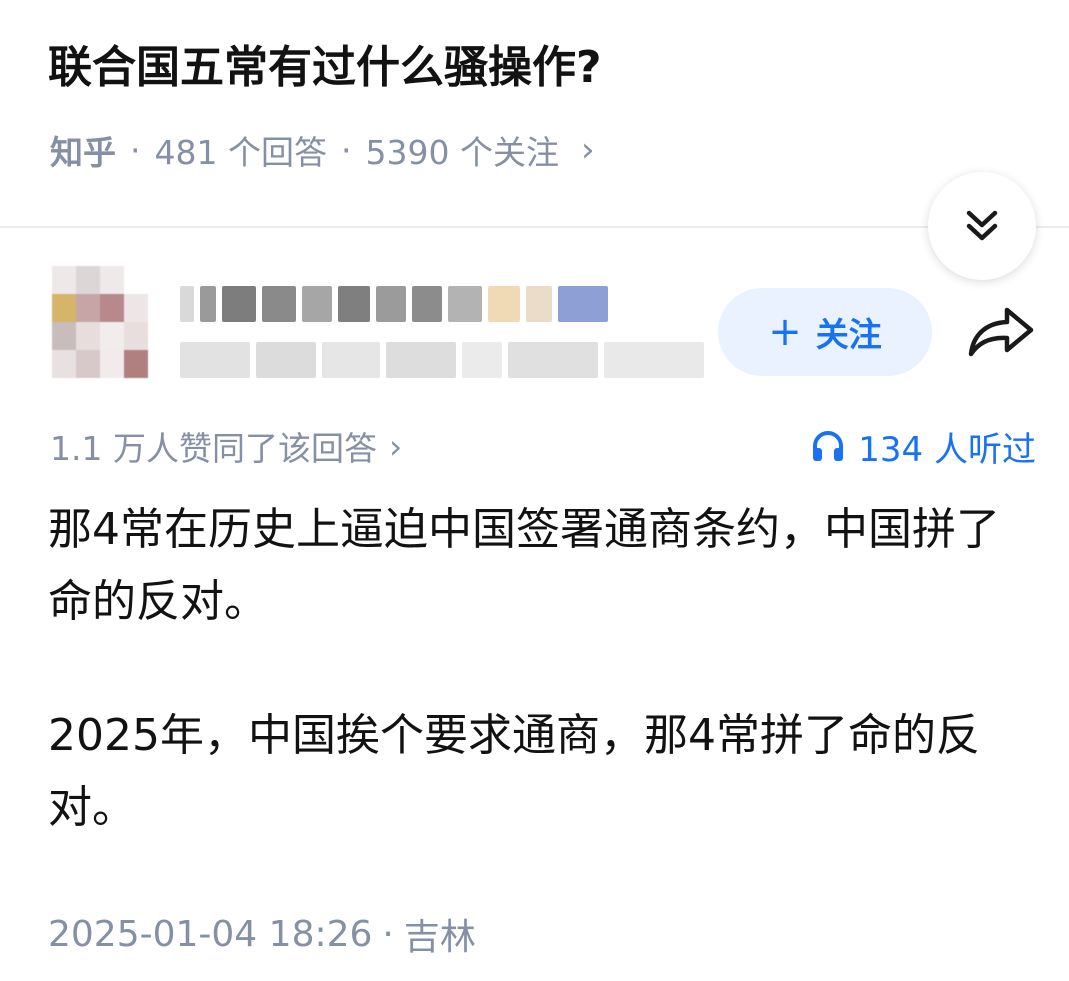 The image size is (1069, 981). I want to click on share-arrow-icon, so click(1001, 332).